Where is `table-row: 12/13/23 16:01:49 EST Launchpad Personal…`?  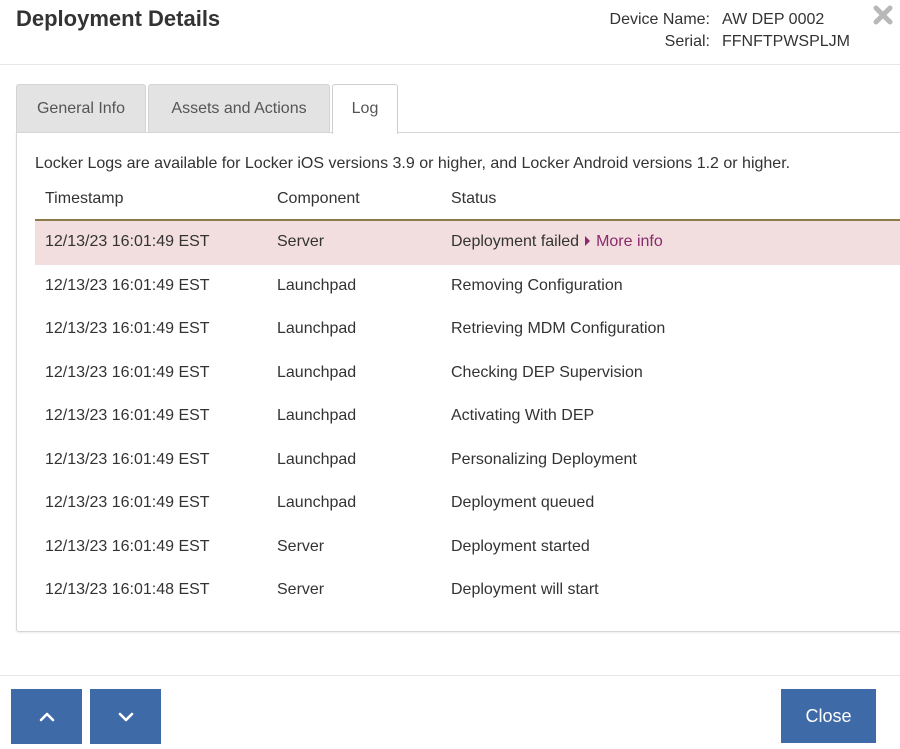 table-row: 12/13/23 16:01:49 EST Launchpad Personal… is located at coordinates (467, 461).